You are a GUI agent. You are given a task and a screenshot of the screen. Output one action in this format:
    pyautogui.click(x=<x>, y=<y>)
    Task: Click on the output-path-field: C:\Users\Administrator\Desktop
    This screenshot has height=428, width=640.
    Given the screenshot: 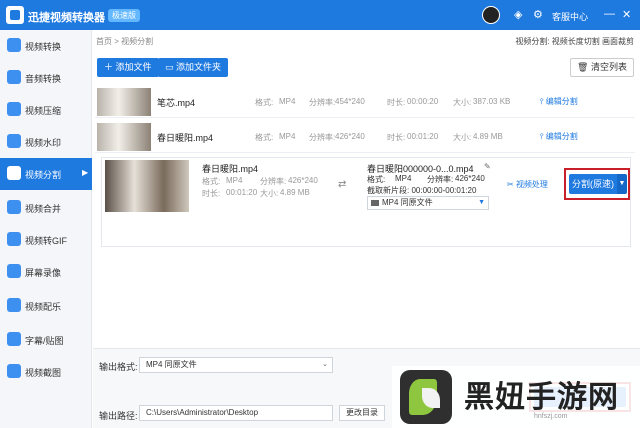 What is the action you would take?
    pyautogui.click(x=236, y=413)
    